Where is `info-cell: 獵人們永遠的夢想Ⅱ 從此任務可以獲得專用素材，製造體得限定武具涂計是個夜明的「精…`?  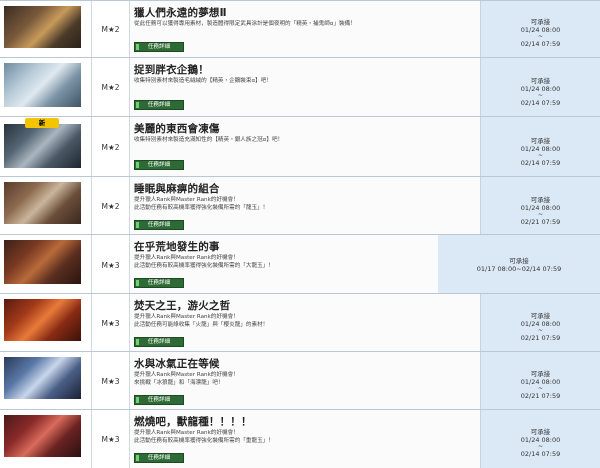
info-cell: 獵人們永遠的夢想Ⅱ 從此任務可以獲得專用素材，製造體得限定武具涂計是個夜明的「精… is located at coordinates (305, 29).